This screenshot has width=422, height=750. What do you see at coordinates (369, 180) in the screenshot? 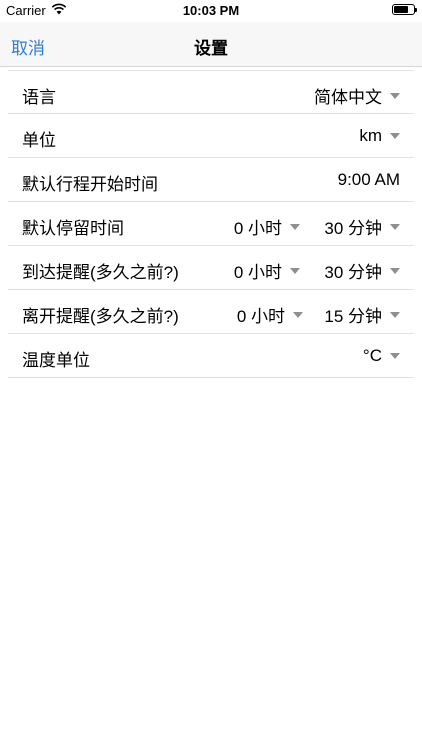
I see `trip-start-time-field: 9:00 AM` at bounding box center [369, 180].